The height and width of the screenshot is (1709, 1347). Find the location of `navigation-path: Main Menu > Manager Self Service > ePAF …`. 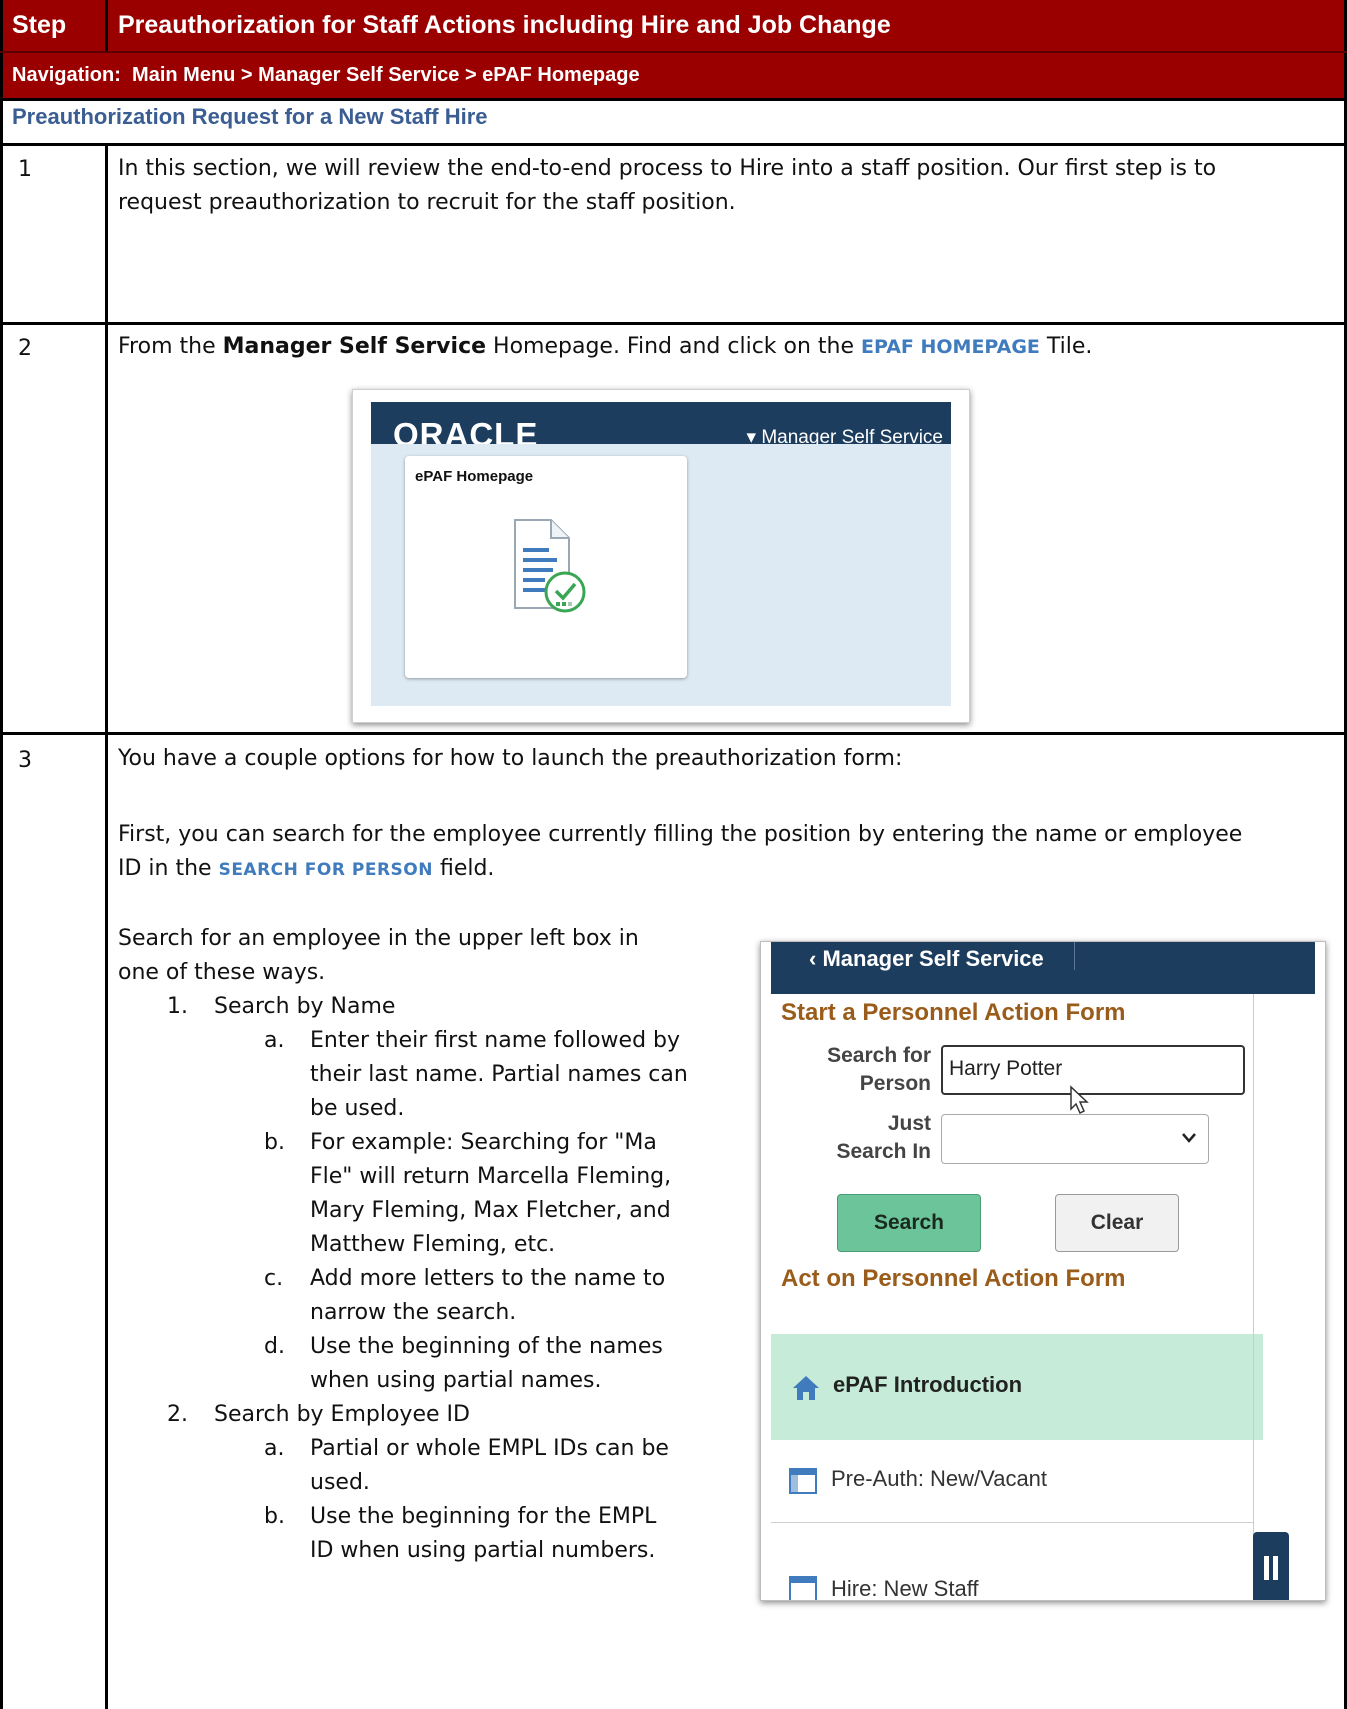

navigation-path: Main Menu > Manager Self Service > ePAF … is located at coordinates (386, 75).